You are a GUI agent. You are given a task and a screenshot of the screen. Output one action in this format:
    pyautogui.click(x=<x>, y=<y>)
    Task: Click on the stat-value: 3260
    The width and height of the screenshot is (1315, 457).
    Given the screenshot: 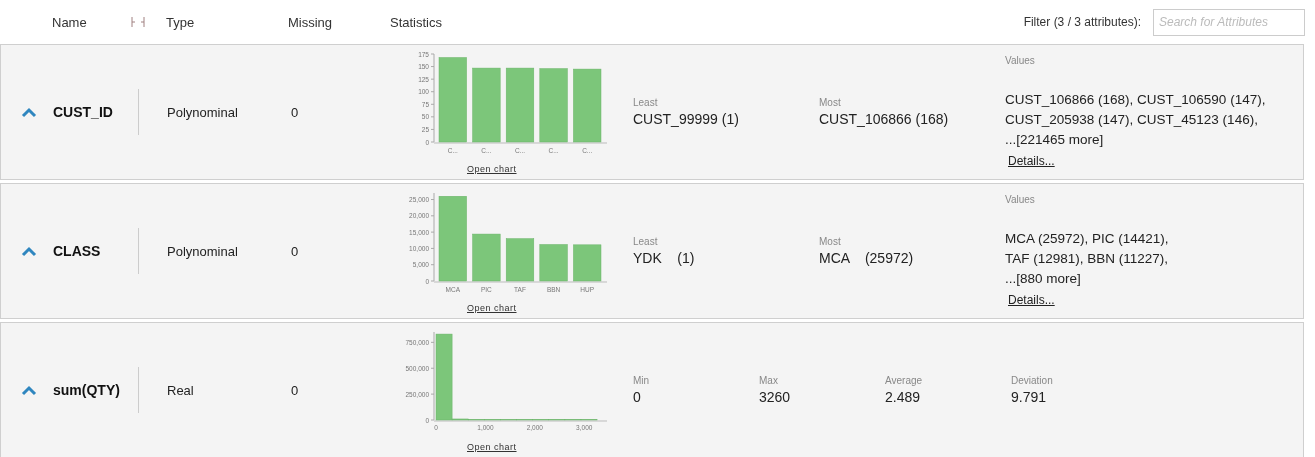 What is the action you would take?
    pyautogui.click(x=775, y=397)
    